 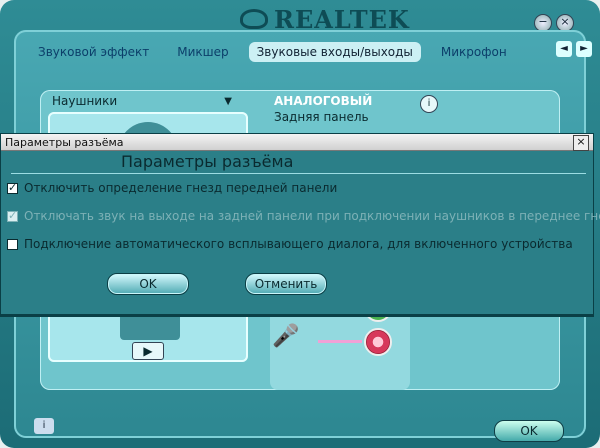 What do you see at coordinates (581, 143) in the screenshot?
I see `dialog-close-button: ×` at bounding box center [581, 143].